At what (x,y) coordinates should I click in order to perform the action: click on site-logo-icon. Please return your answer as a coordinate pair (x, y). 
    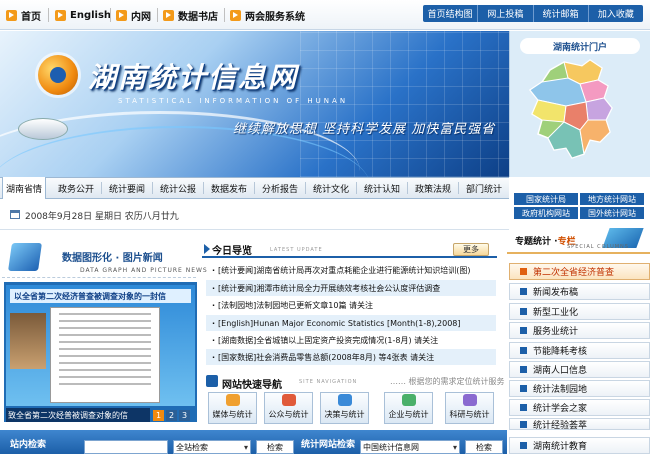
    Looking at the image, I should click on (58, 75).